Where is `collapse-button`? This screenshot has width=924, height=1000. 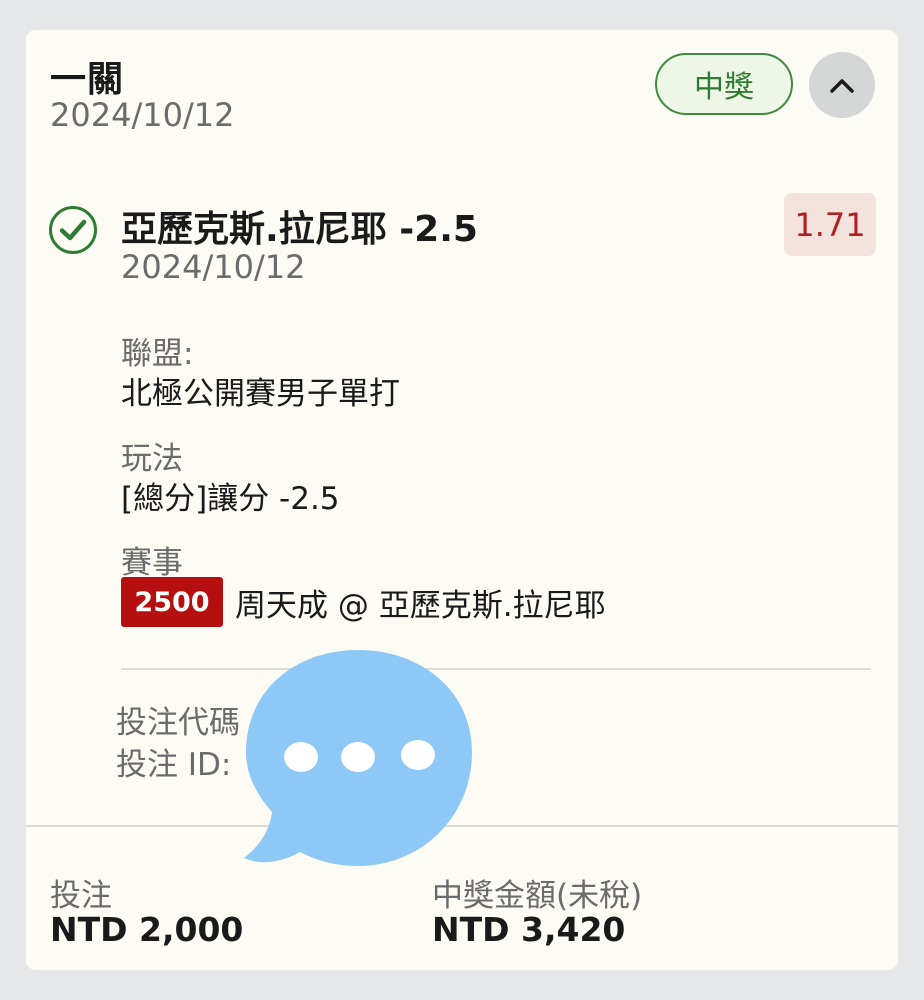 collapse-button is located at coordinates (842, 85).